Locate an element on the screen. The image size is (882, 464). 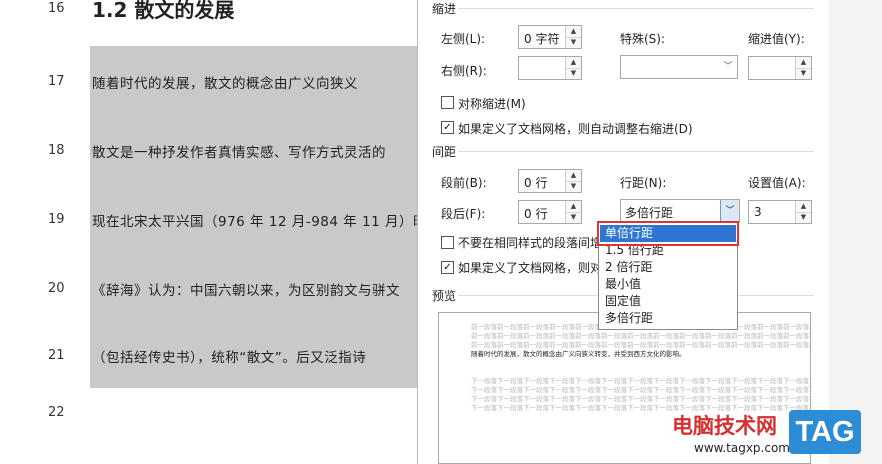
space-after-input: 0 行 ▲ ▼ is located at coordinates (550, 212).